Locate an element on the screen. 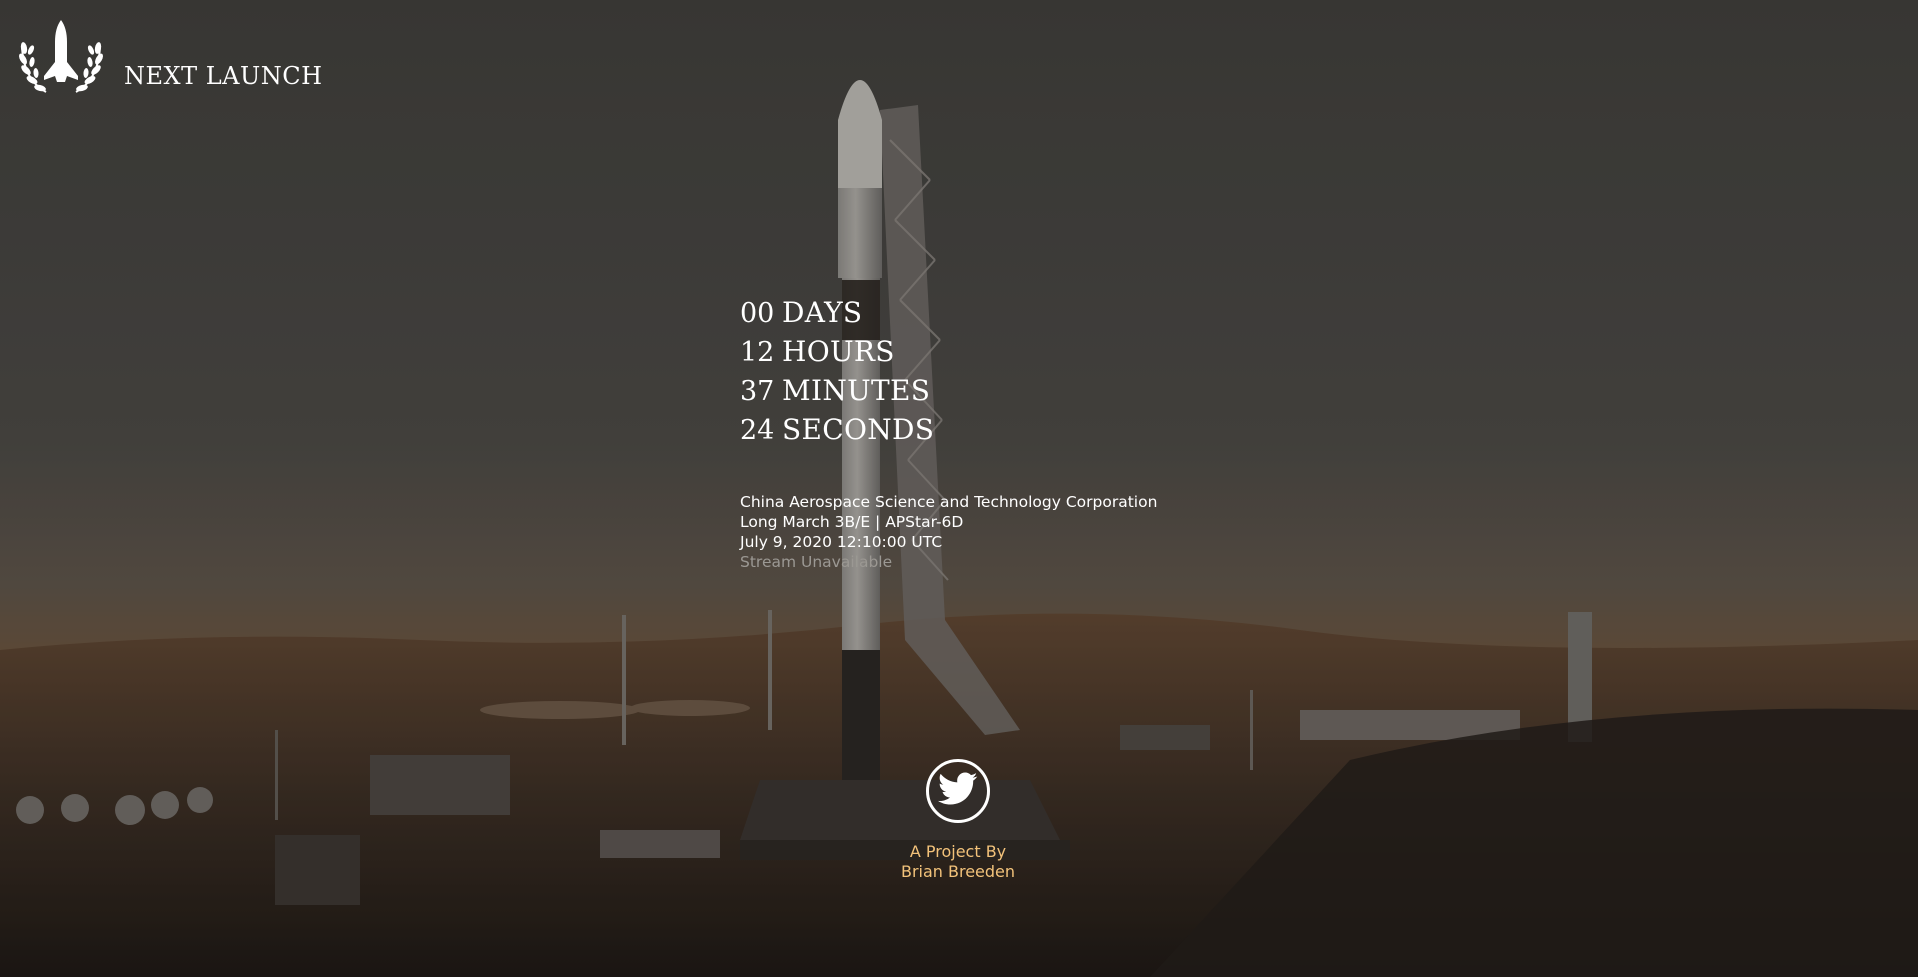 The width and height of the screenshot is (1918, 977). days-label: DAYS is located at coordinates (822, 312).